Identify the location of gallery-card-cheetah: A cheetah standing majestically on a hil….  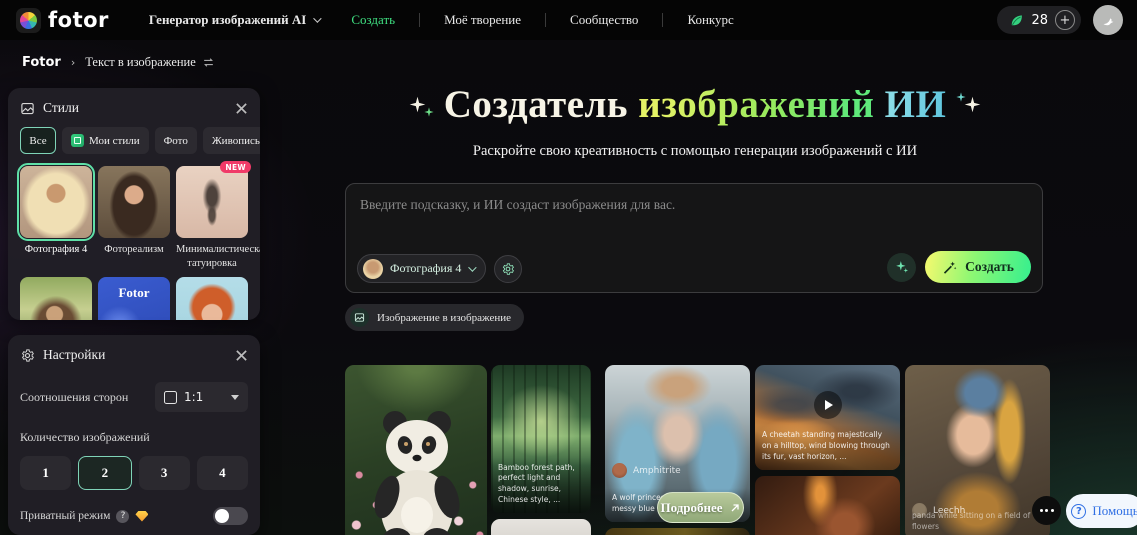
(827, 417).